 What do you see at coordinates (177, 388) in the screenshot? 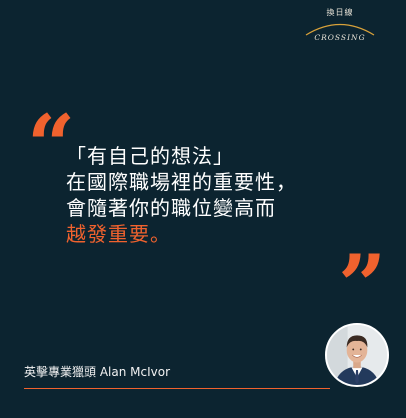
I see `footer-divider` at bounding box center [177, 388].